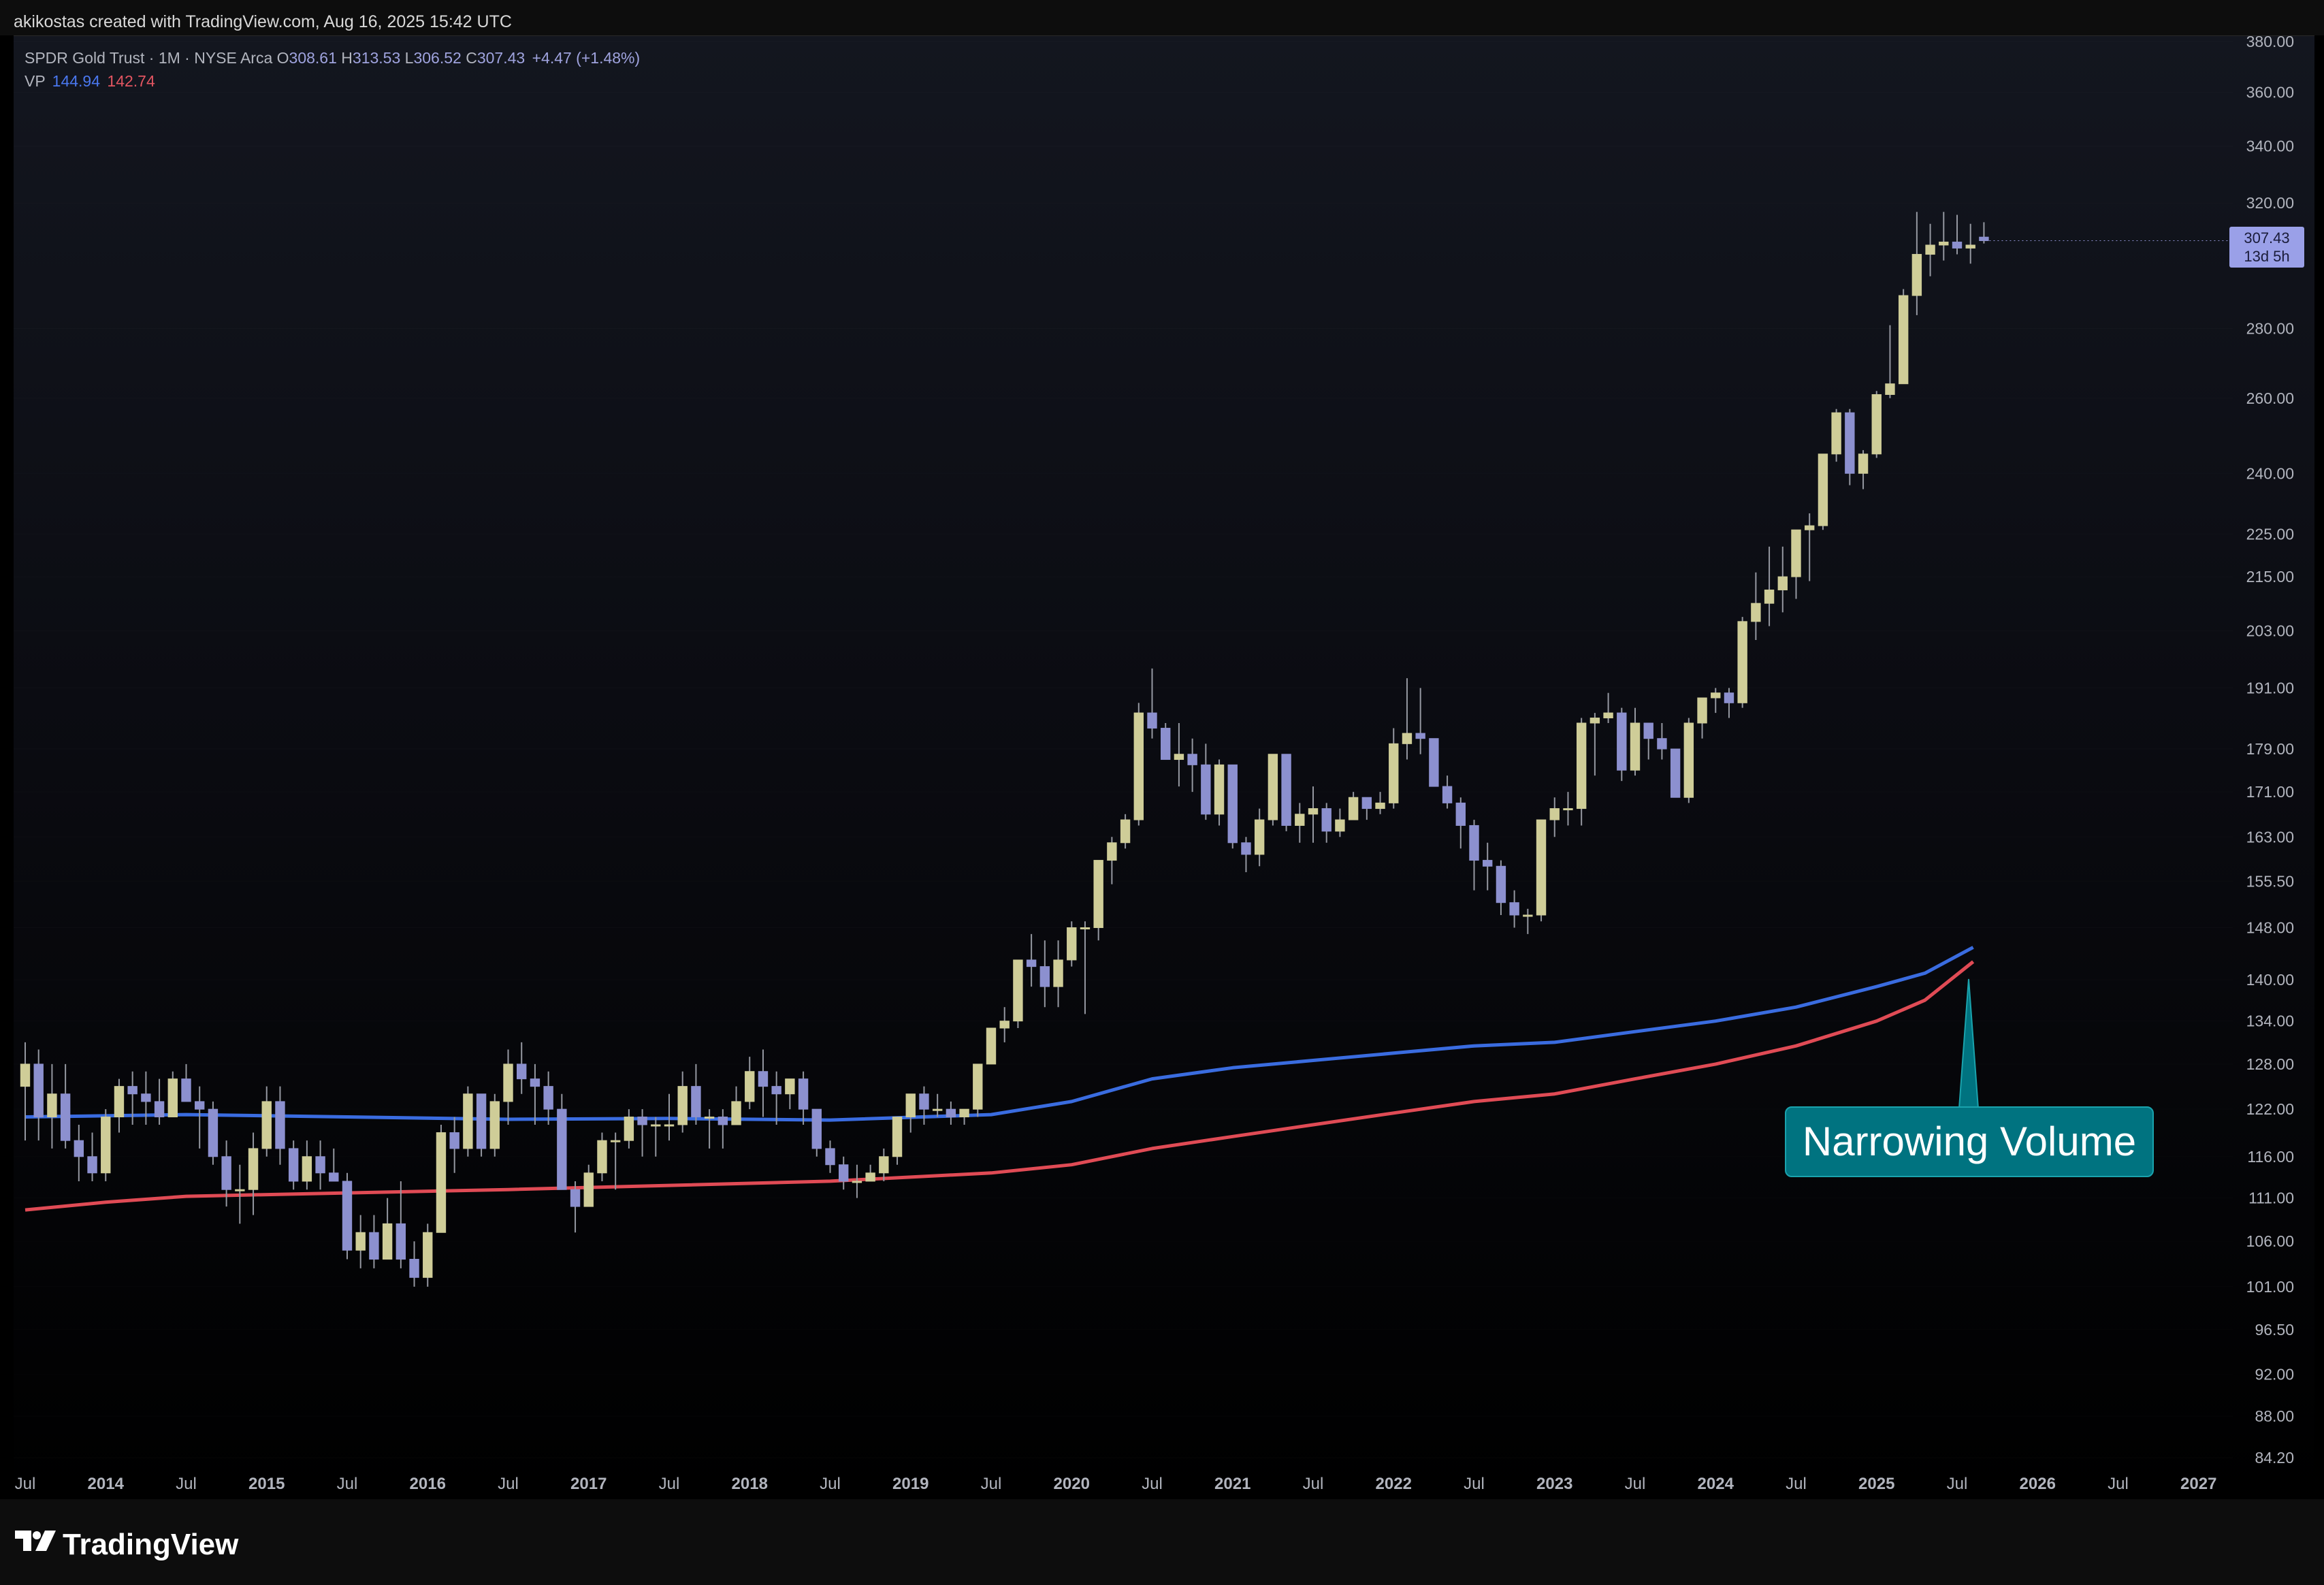 The image size is (2324, 1585). What do you see at coordinates (35, 81) in the screenshot?
I see `vp-label: VP` at bounding box center [35, 81].